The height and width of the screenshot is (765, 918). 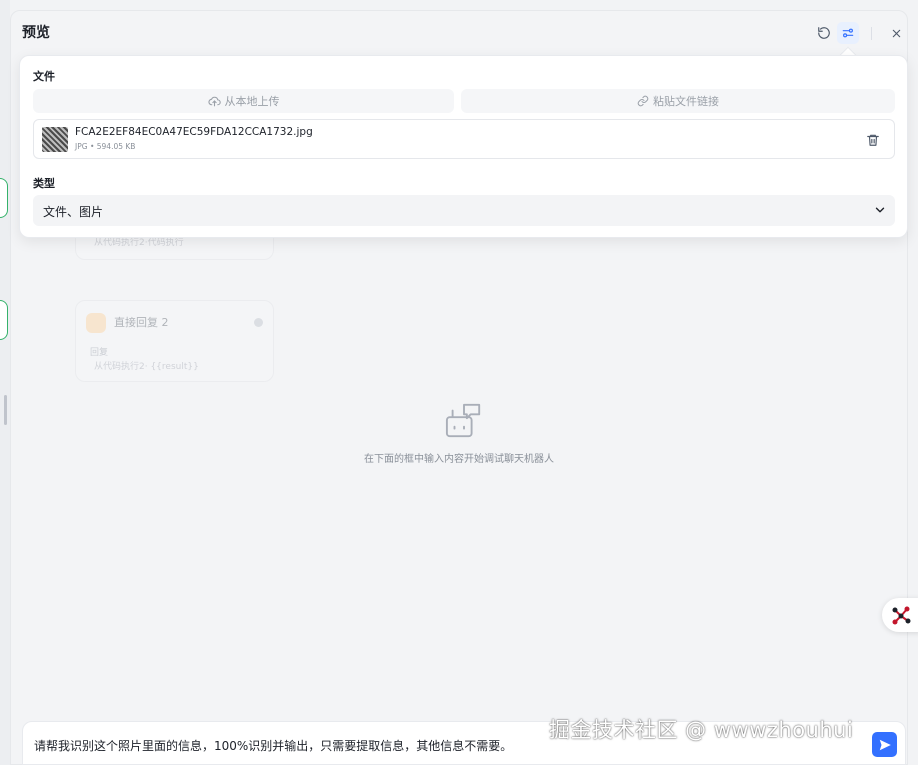 What do you see at coordinates (5, 410) in the screenshot?
I see `resize-handle` at bounding box center [5, 410].